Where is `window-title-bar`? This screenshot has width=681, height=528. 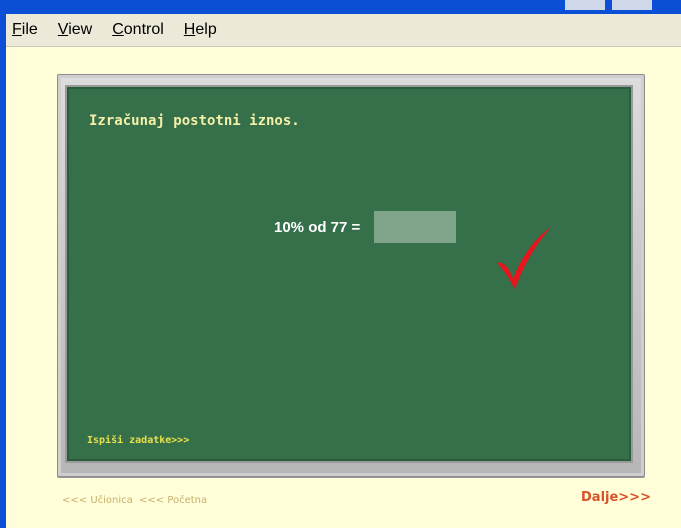
window-title-bar is located at coordinates (340, 7).